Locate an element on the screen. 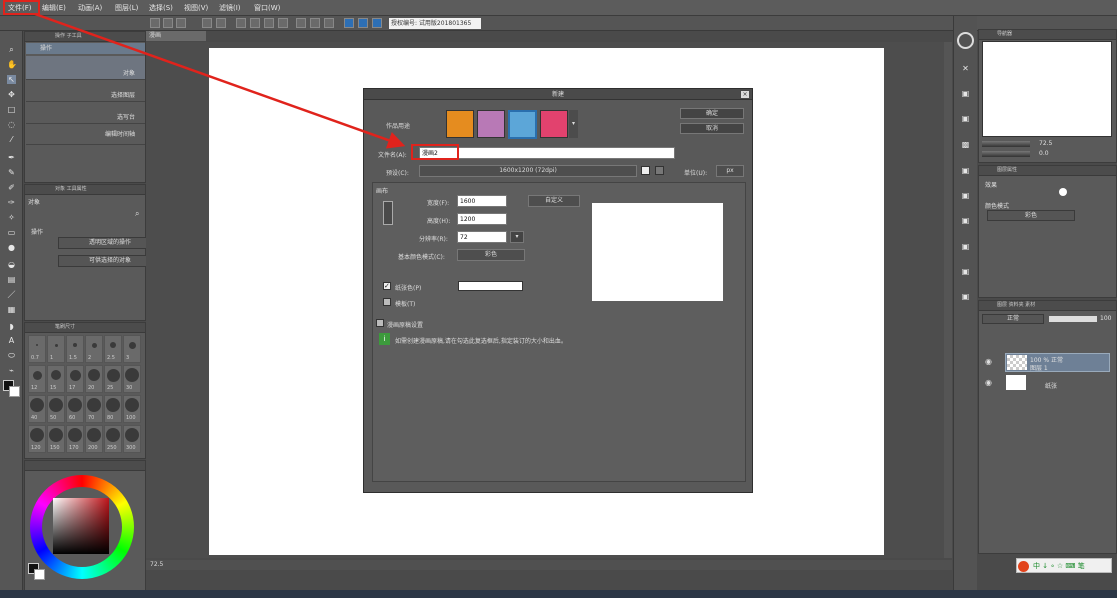 Image resolution: width=1117 pixels, height=598 pixels. effect-label: 效果 is located at coordinates (991, 185).